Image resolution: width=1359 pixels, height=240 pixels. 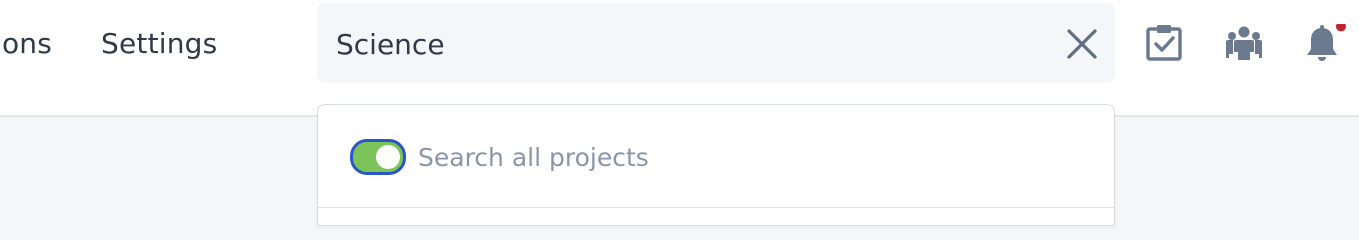 I want to click on team-icon, so click(x=1244, y=43).